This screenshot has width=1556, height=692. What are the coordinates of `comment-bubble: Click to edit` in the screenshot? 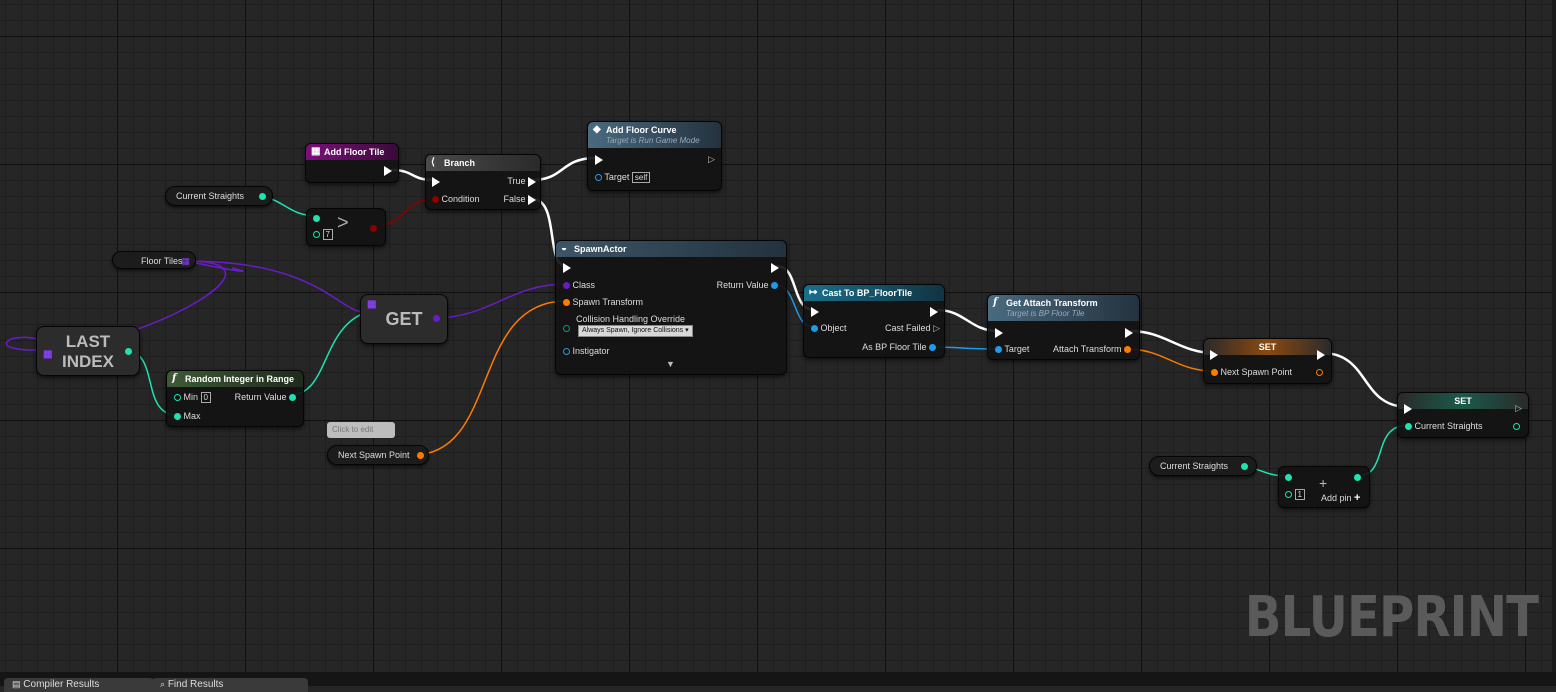 It's located at (361, 430).